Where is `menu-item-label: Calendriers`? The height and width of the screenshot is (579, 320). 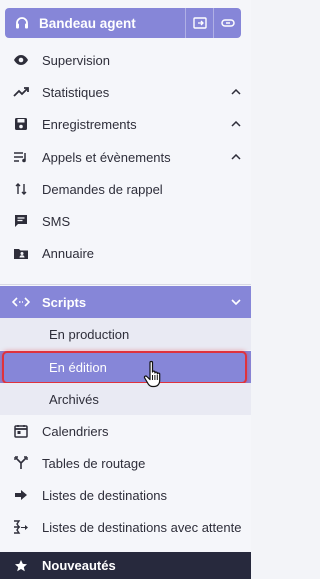
menu-item-label: Calendriers is located at coordinates (75, 431).